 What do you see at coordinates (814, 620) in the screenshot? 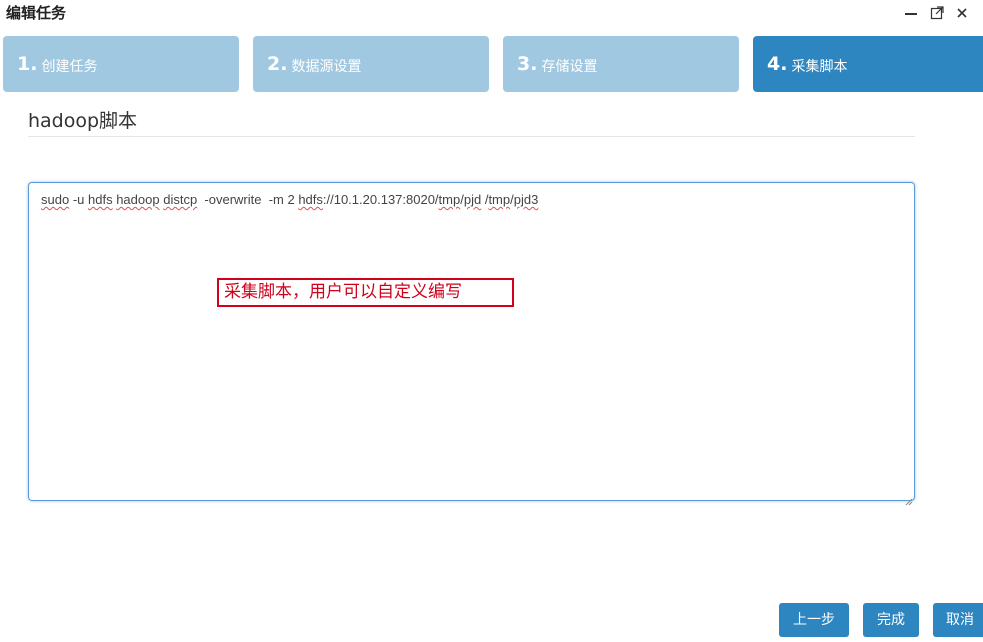
I see `previous-step-button: 上一步` at bounding box center [814, 620].